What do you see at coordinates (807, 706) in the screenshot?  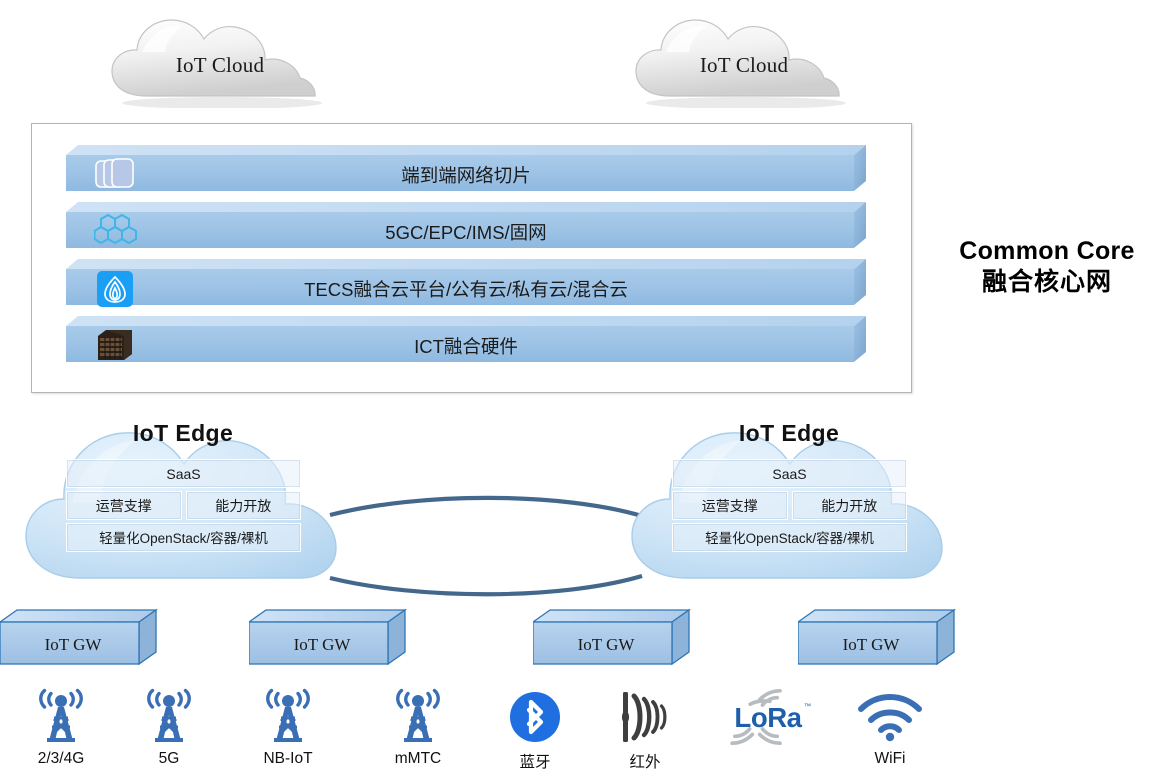 I see `svg-text: ™` at bounding box center [807, 706].